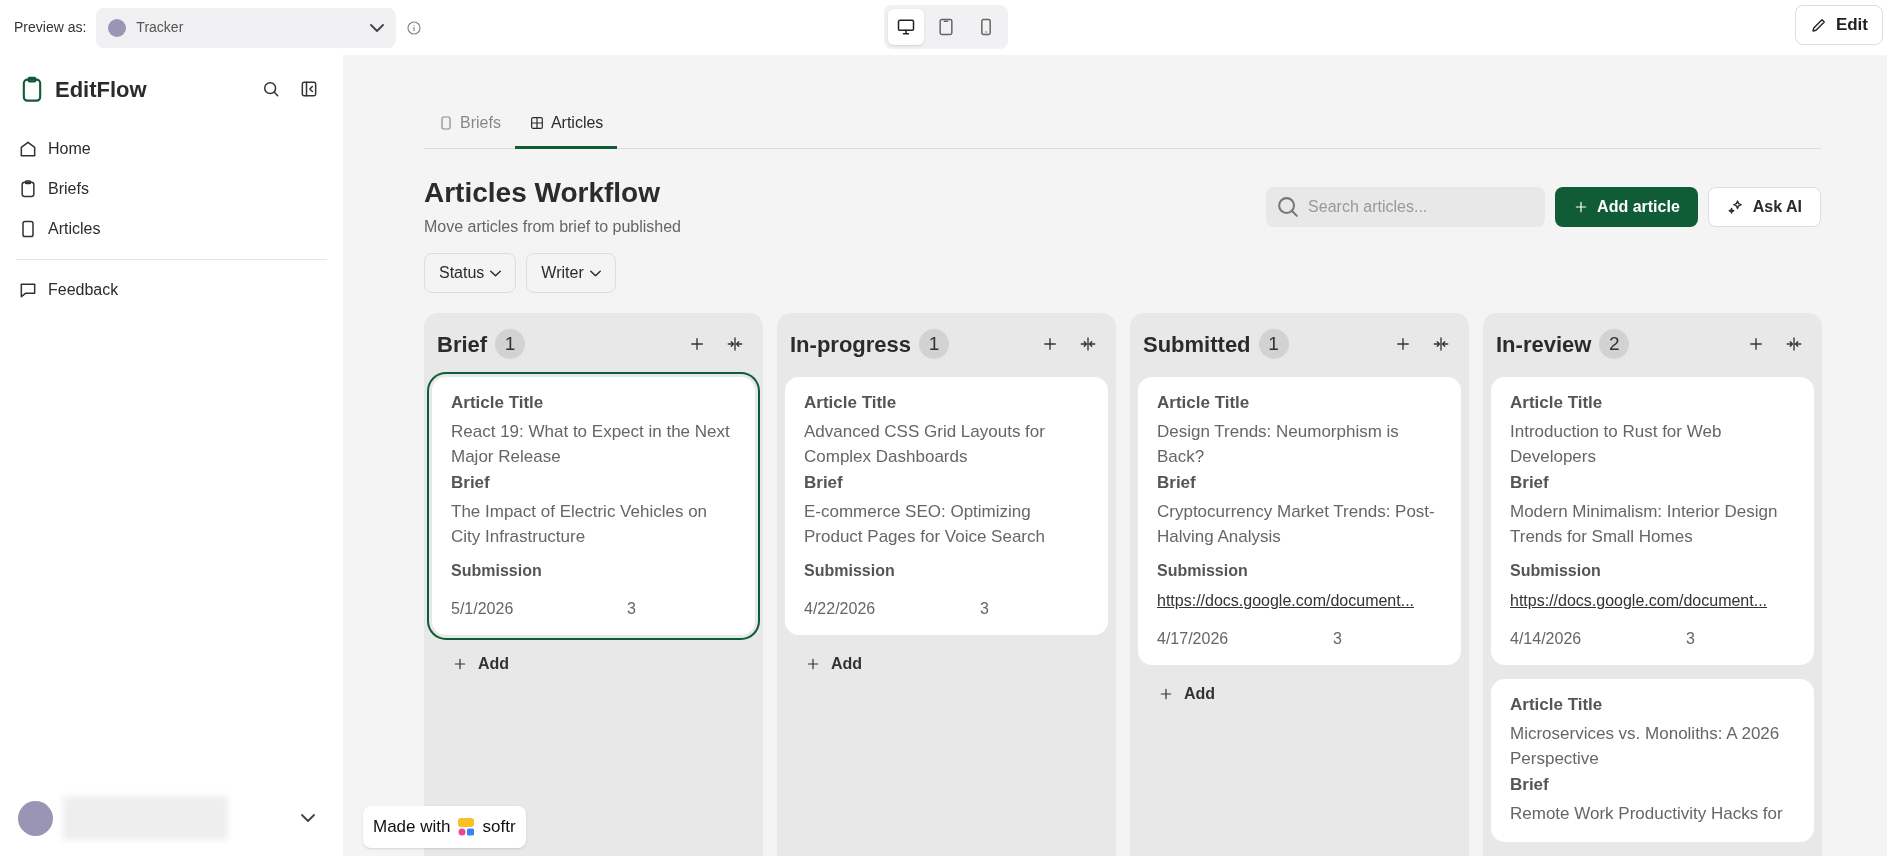 The width and height of the screenshot is (1887, 856). I want to click on search-button, so click(271, 89).